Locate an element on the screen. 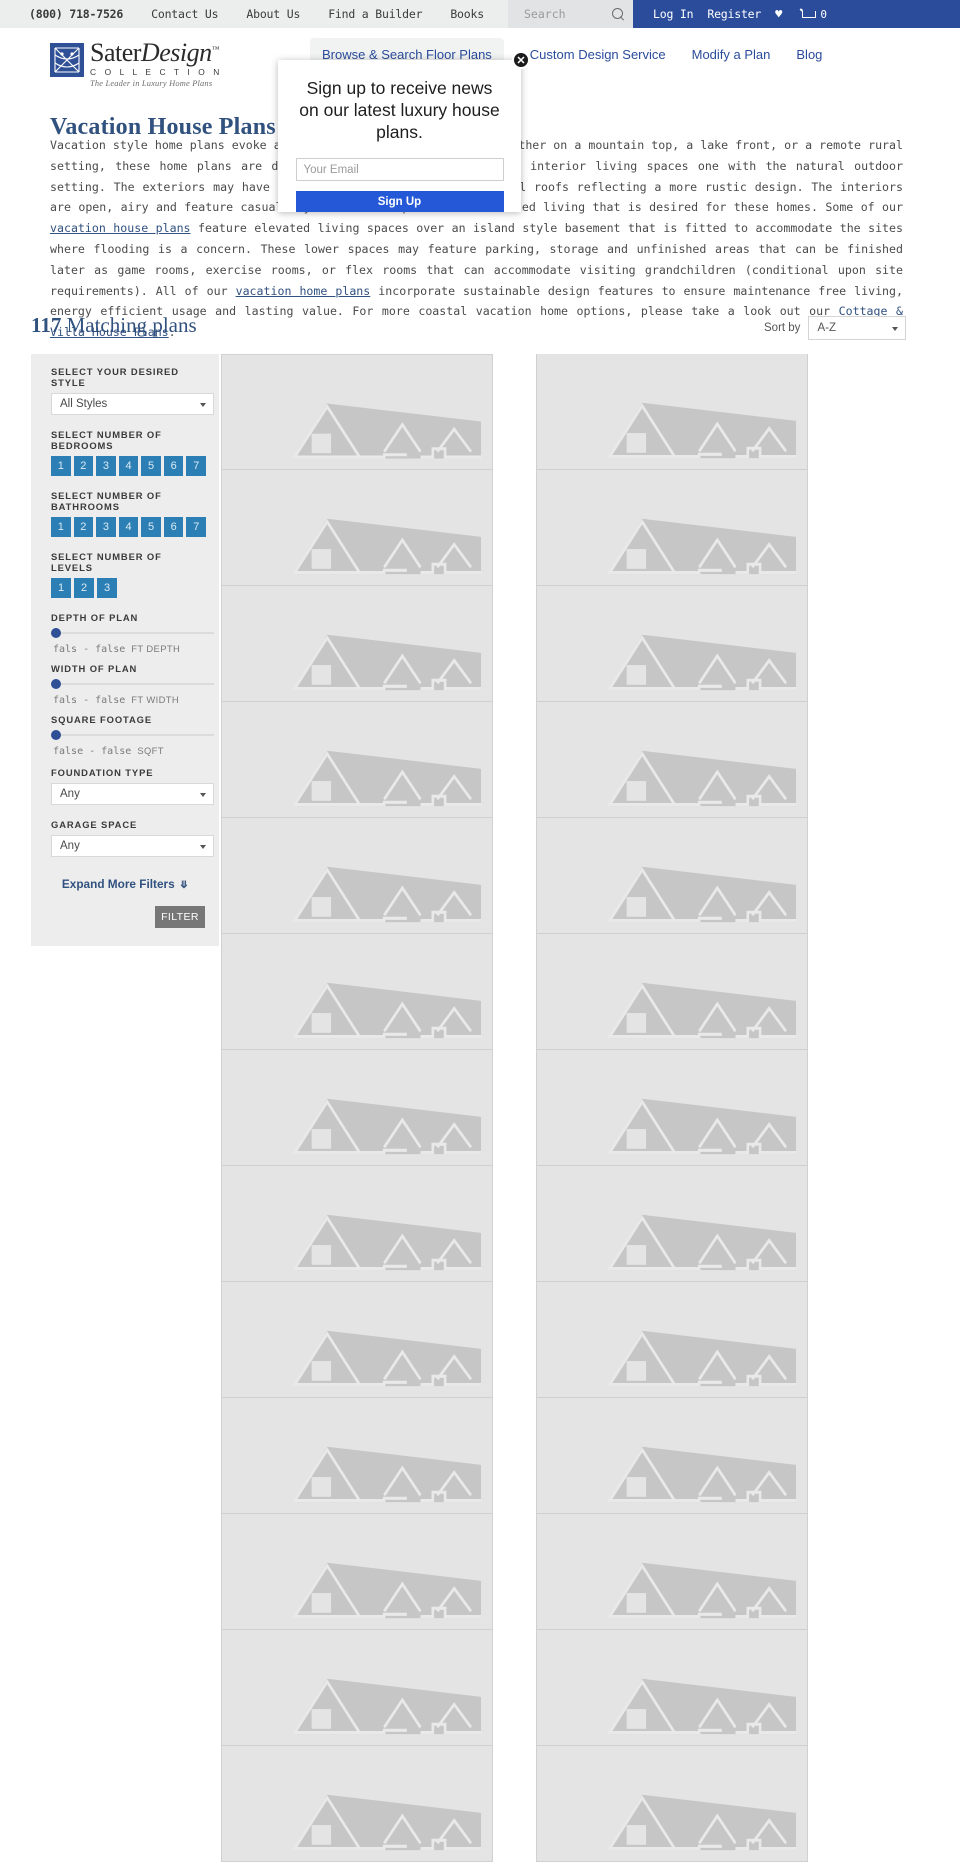 The width and height of the screenshot is (960, 1875). filter-label-width: WIDTH OF PLAN is located at coordinates (94, 668).